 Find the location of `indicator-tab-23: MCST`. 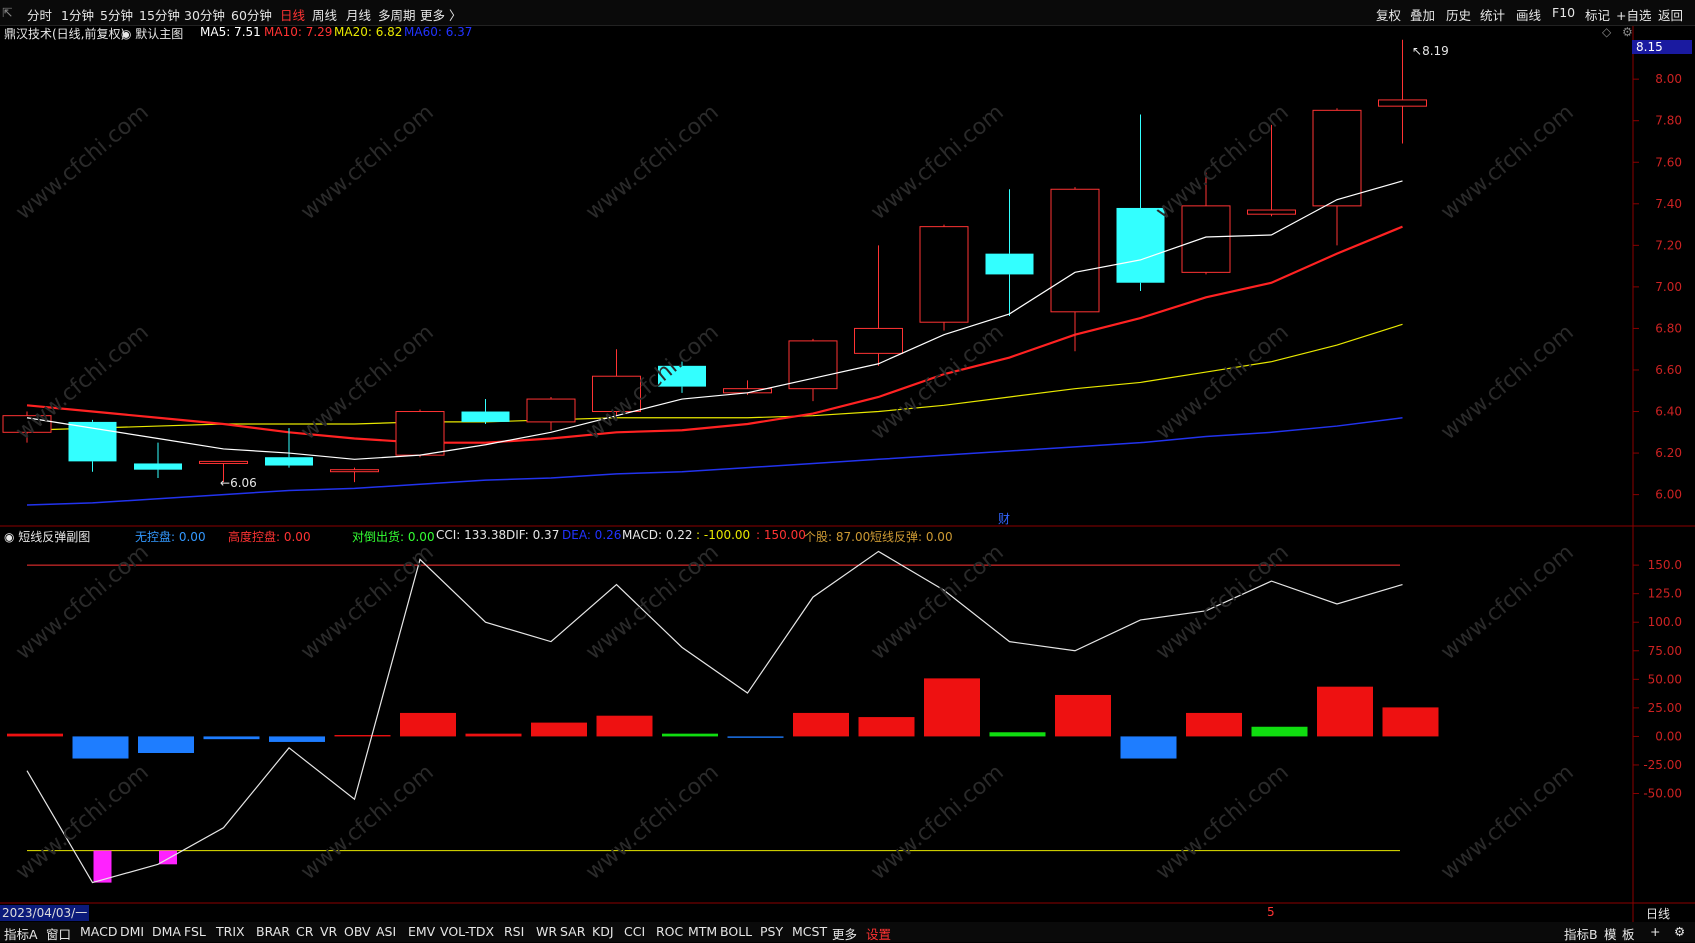

indicator-tab-23: MCST is located at coordinates (809, 931).